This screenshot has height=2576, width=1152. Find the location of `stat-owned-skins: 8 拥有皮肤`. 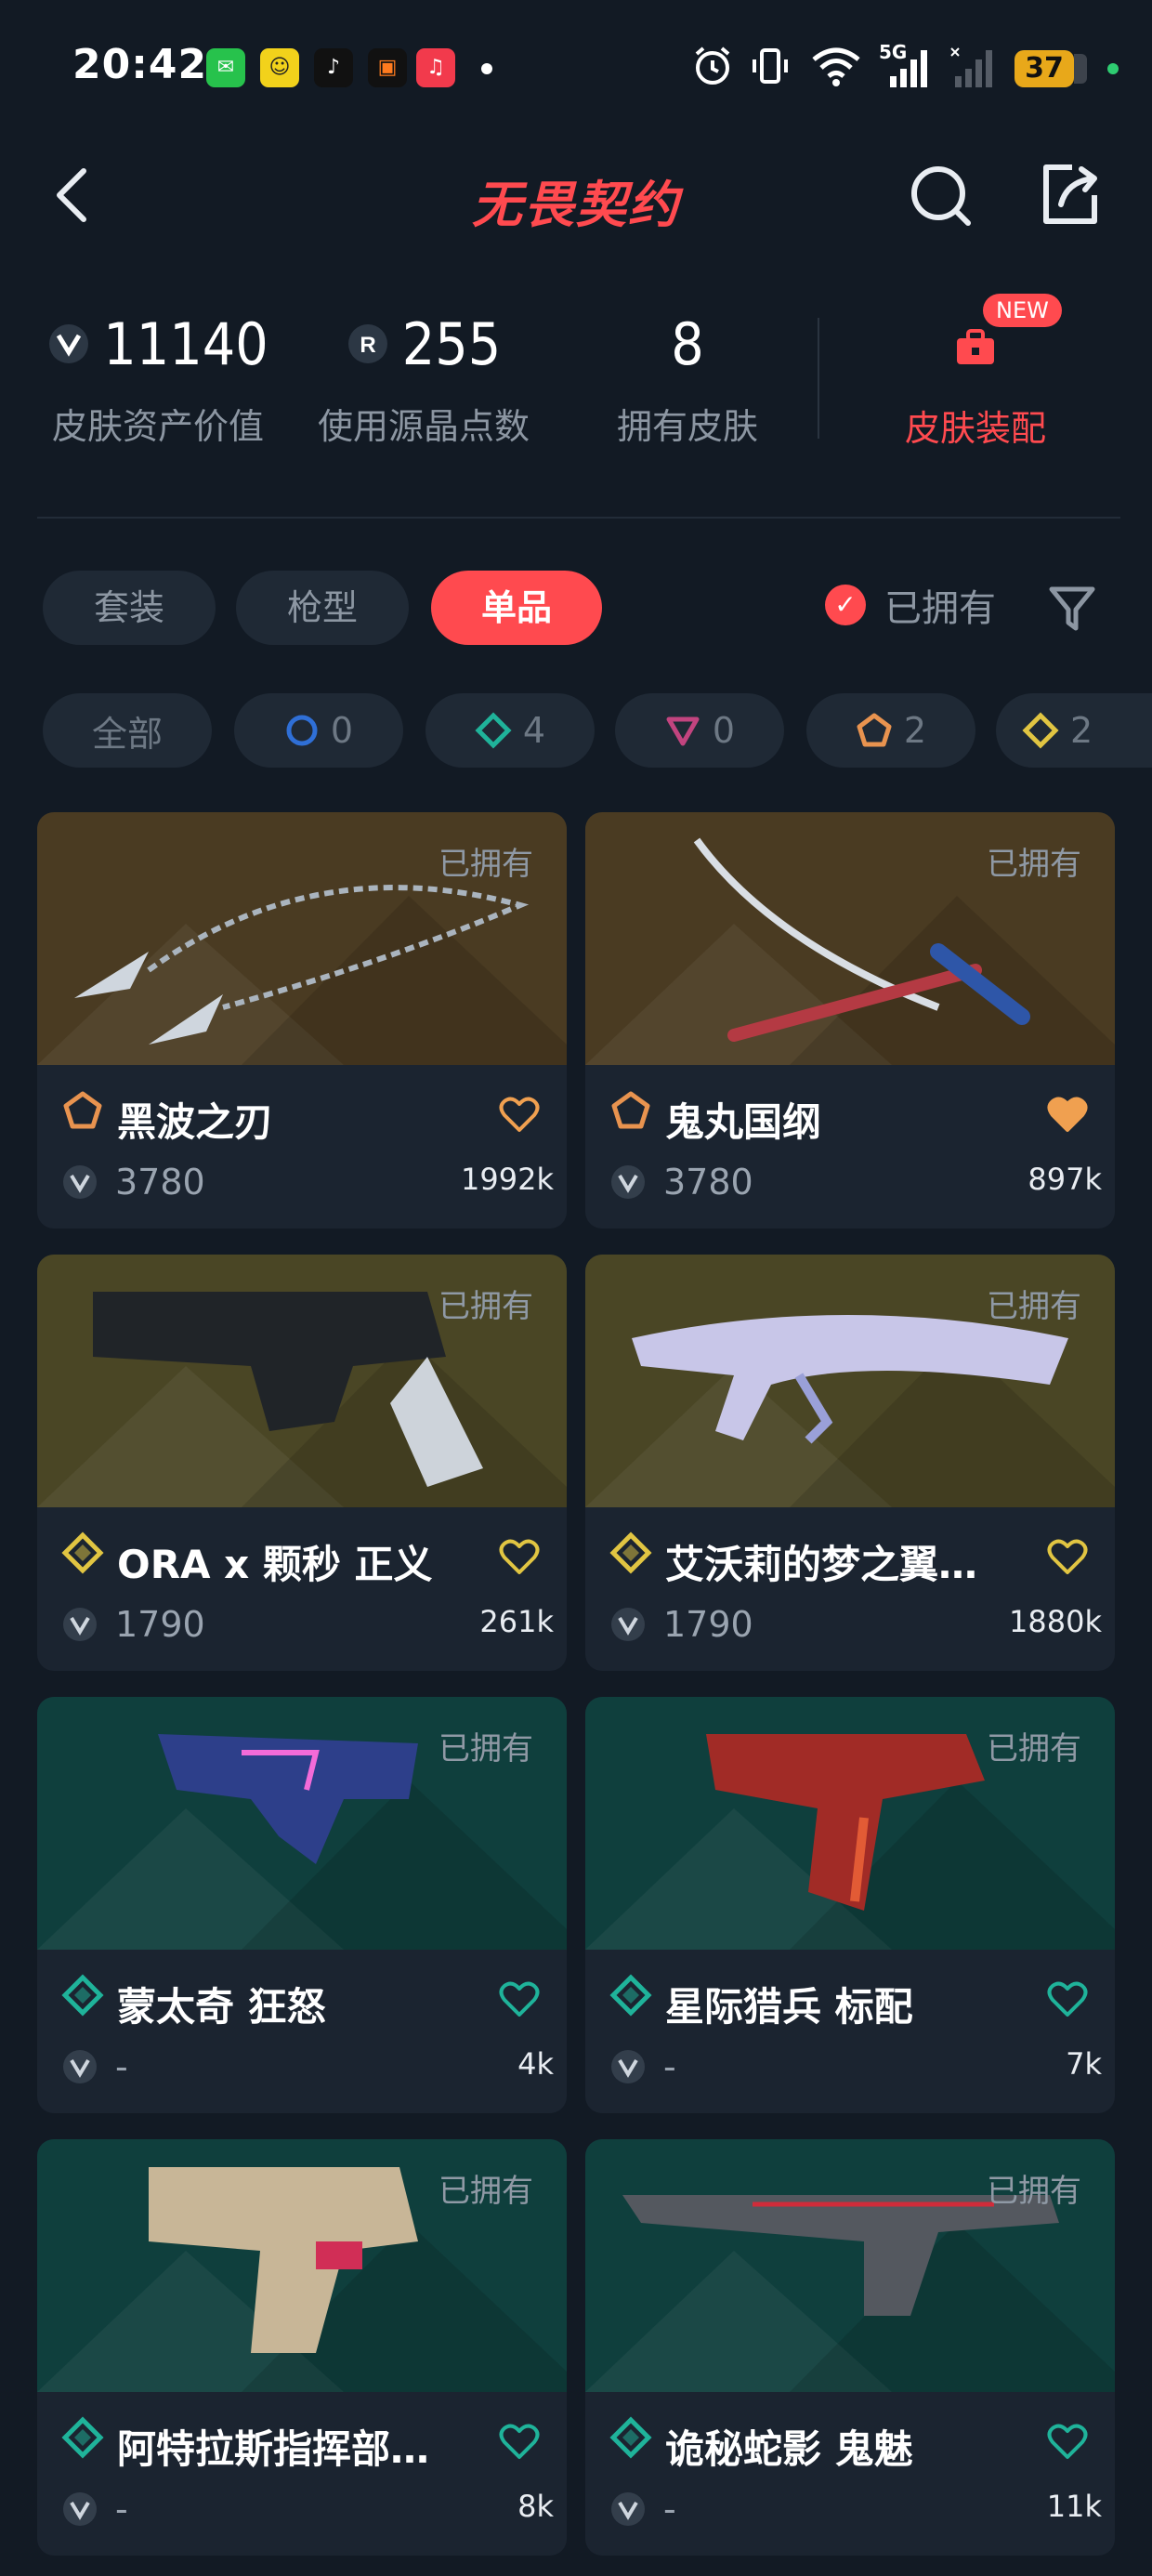

stat-owned-skins: 8 拥有皮肤 is located at coordinates (687, 378).